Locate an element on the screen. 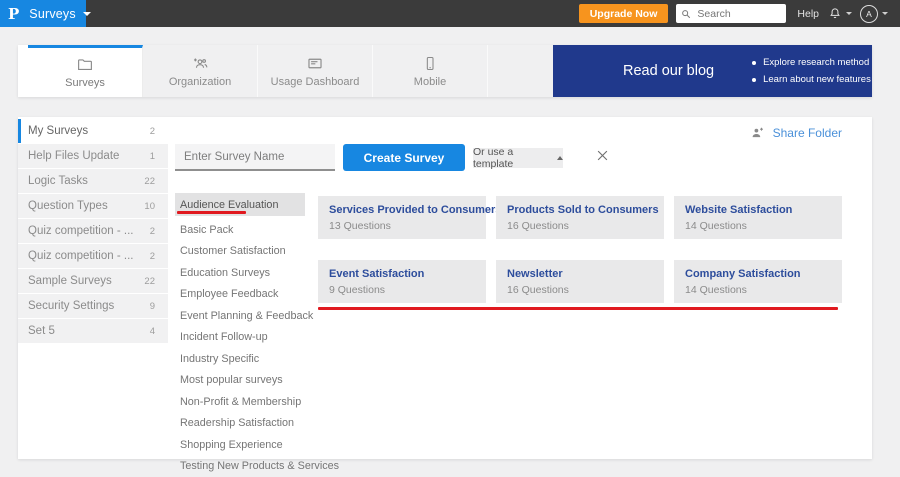 The width and height of the screenshot is (900, 477). template-card-questions: 9 Questions is located at coordinates (402, 290).